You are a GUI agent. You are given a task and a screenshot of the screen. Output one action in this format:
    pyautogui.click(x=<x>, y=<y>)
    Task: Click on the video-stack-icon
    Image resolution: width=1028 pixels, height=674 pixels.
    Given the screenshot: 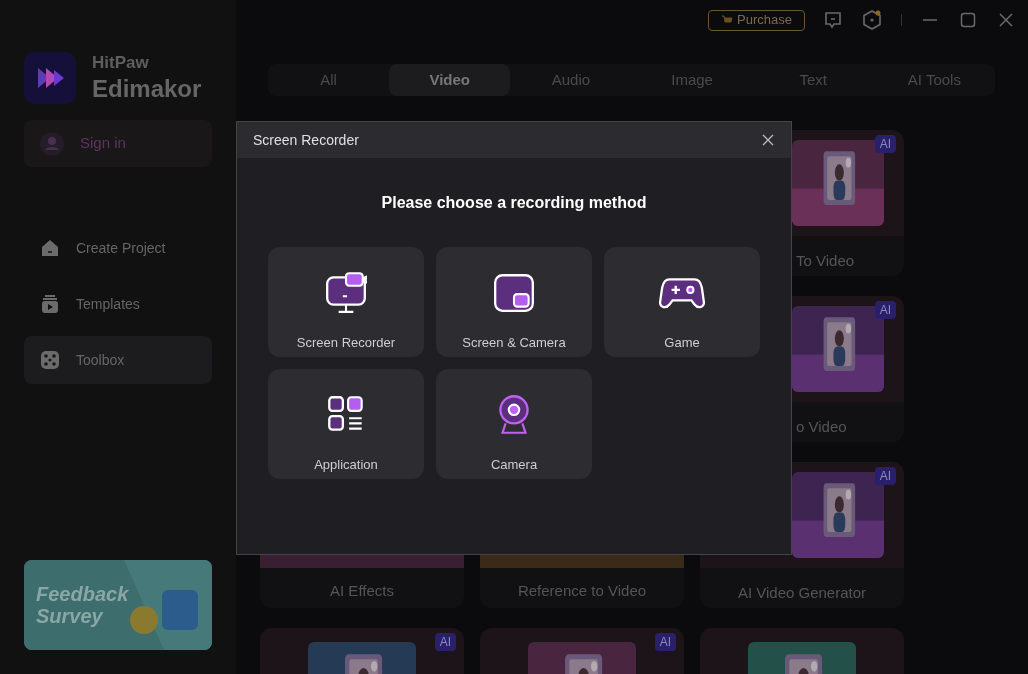 What is the action you would take?
    pyautogui.click(x=50, y=304)
    